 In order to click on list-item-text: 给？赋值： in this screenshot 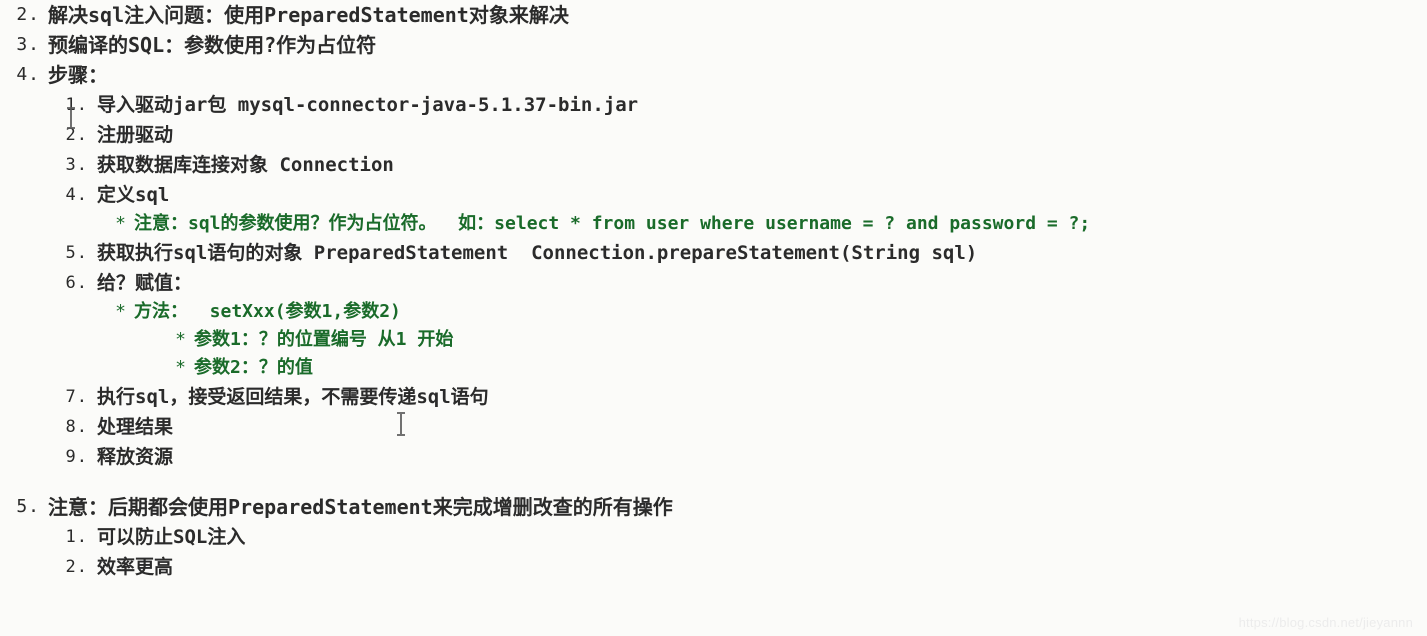, I will do `click(145, 283)`.